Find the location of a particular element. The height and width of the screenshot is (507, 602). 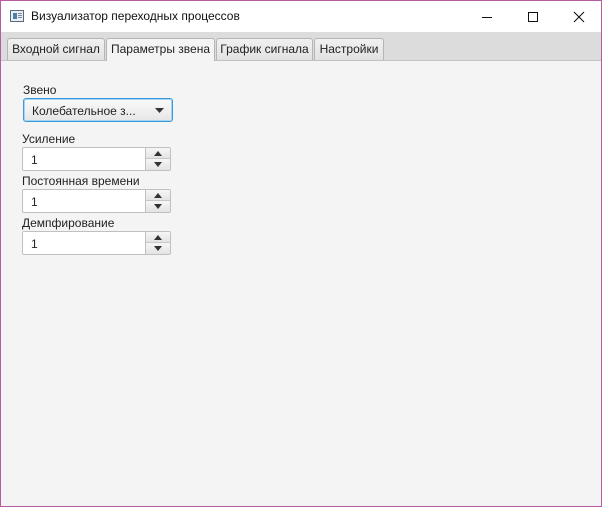

maximize-button is located at coordinates (533, 16).